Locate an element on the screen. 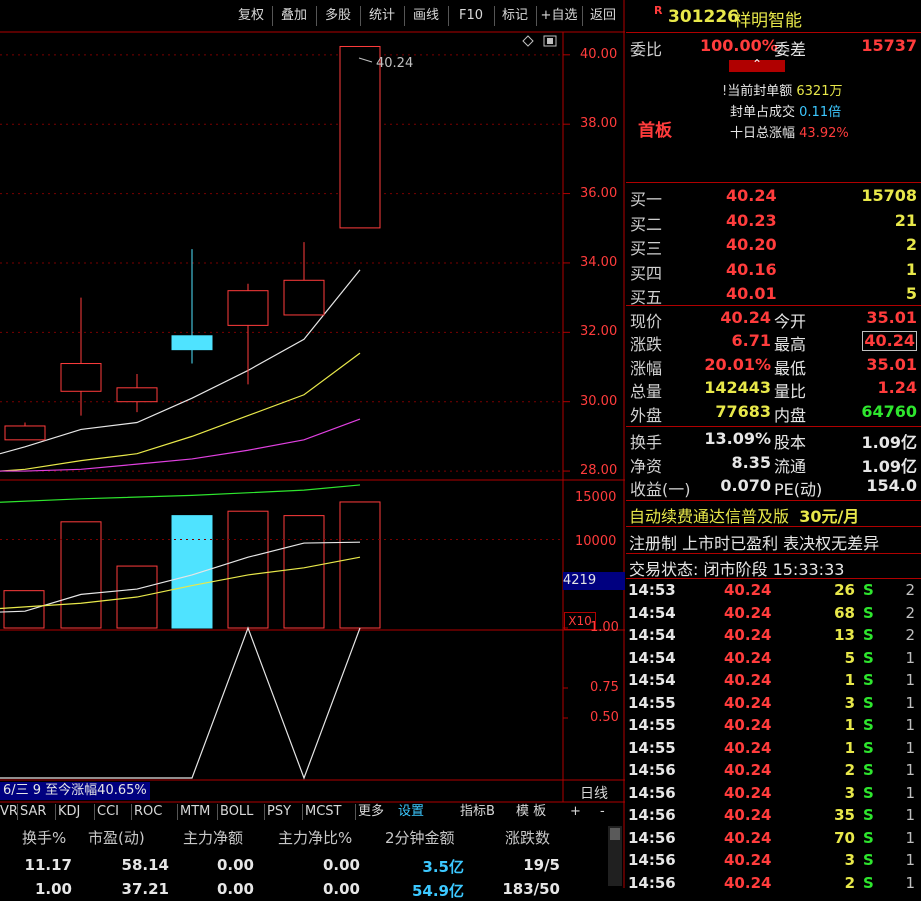  grid-cell: 37.21 is located at coordinates (145, 889).